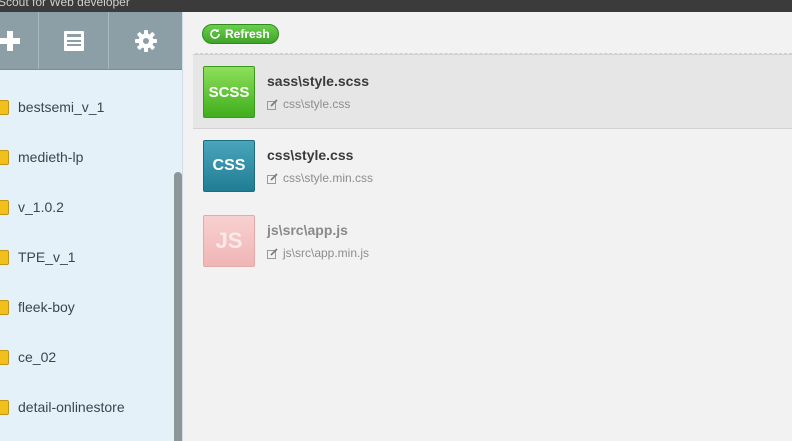  I want to click on js-badge: JS, so click(229, 241).